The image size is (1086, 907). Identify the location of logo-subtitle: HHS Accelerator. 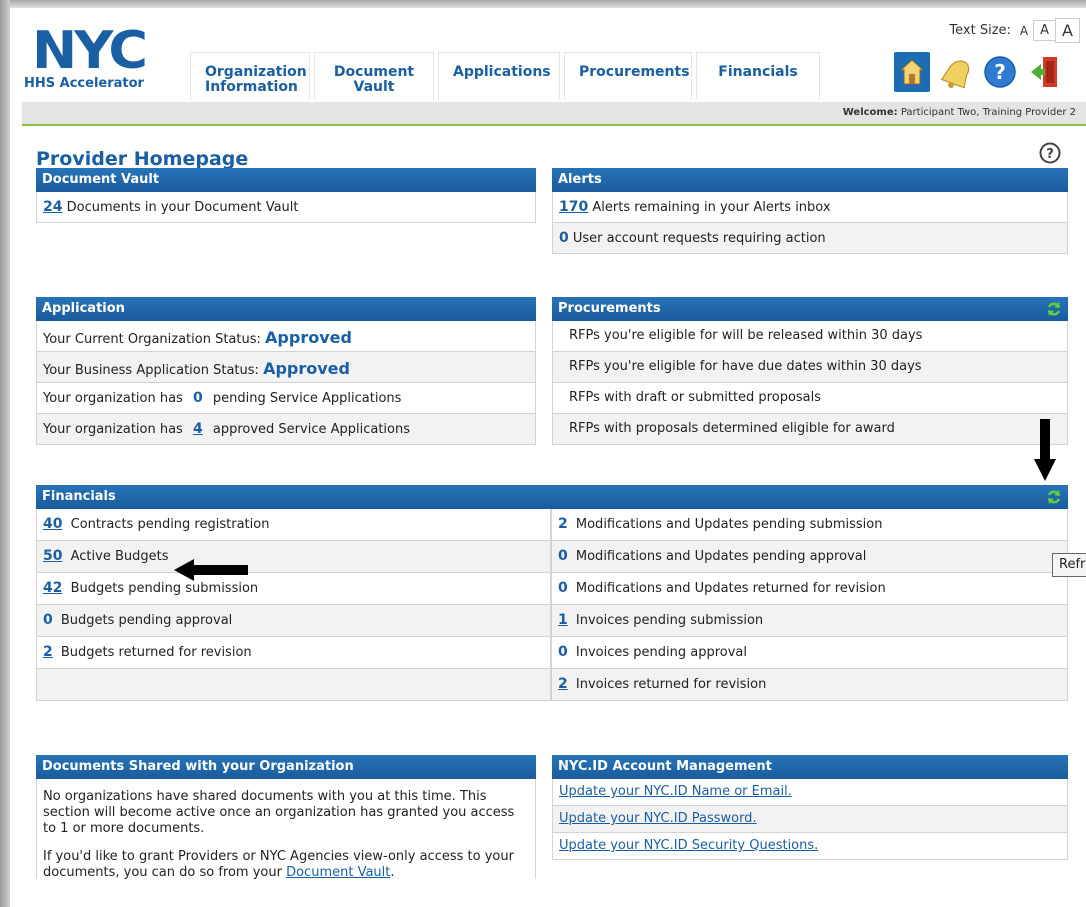
(84, 83).